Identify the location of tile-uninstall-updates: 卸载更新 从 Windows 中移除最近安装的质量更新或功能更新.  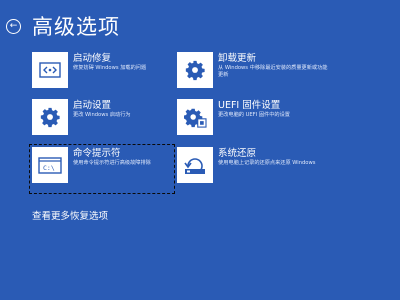
(252, 74).